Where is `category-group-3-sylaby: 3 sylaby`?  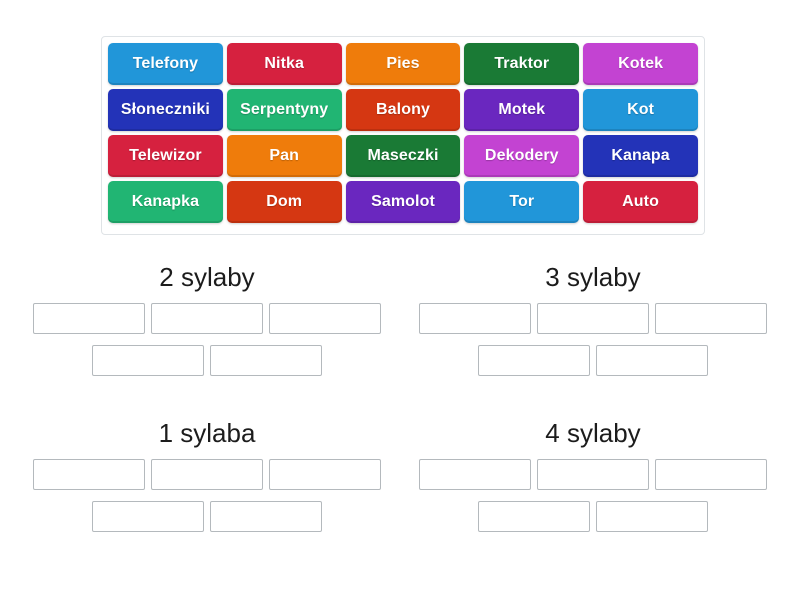
category-group-3-sylaby: 3 sylaby is located at coordinates (593, 319).